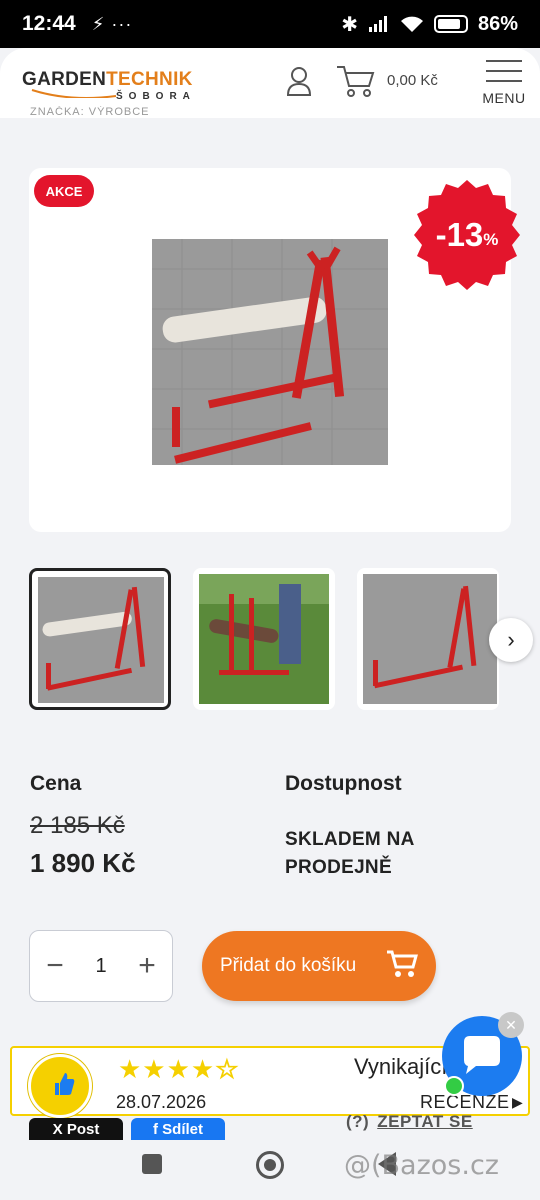  I want to click on status-bar: 12:44 ⚡ ··· ✱ 86%, so click(270, 24).